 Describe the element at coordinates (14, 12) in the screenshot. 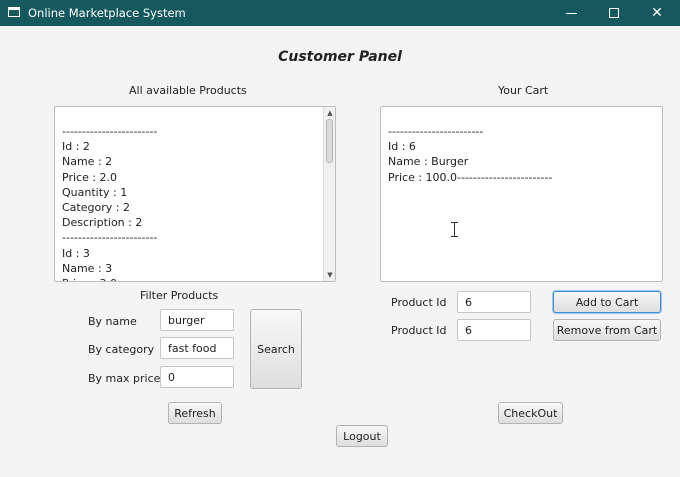

I see `app-icon` at that location.